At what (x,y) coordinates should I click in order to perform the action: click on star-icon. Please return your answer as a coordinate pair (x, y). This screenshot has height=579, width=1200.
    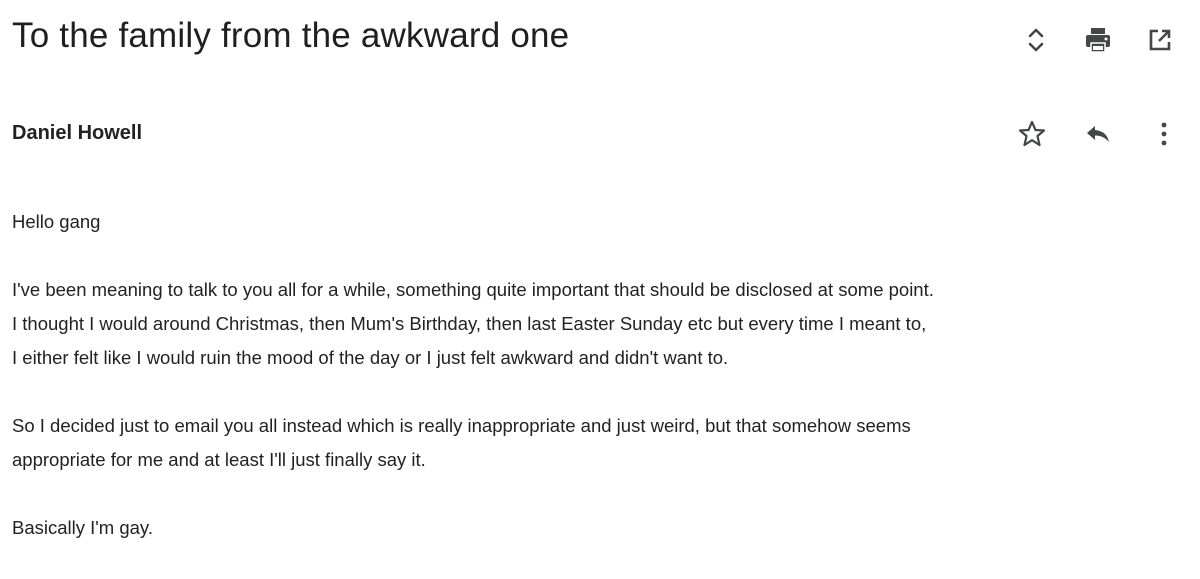
    Looking at the image, I should click on (1032, 134).